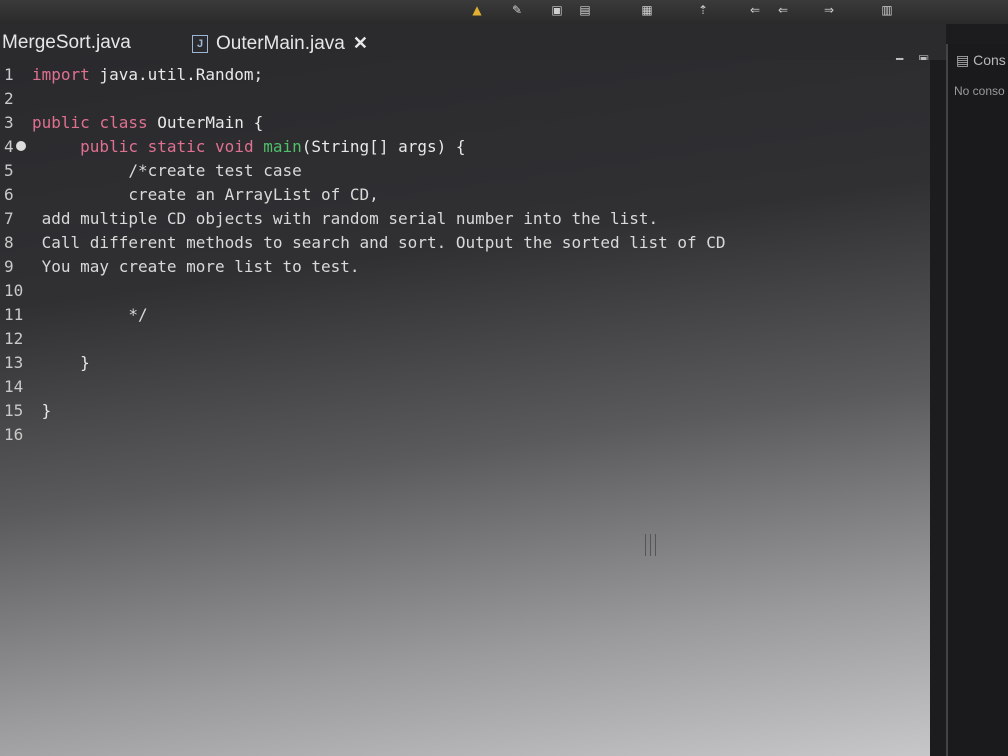 This screenshot has height=756, width=1008. Describe the element at coordinates (123, 122) in the screenshot. I see `code-token: class` at that location.